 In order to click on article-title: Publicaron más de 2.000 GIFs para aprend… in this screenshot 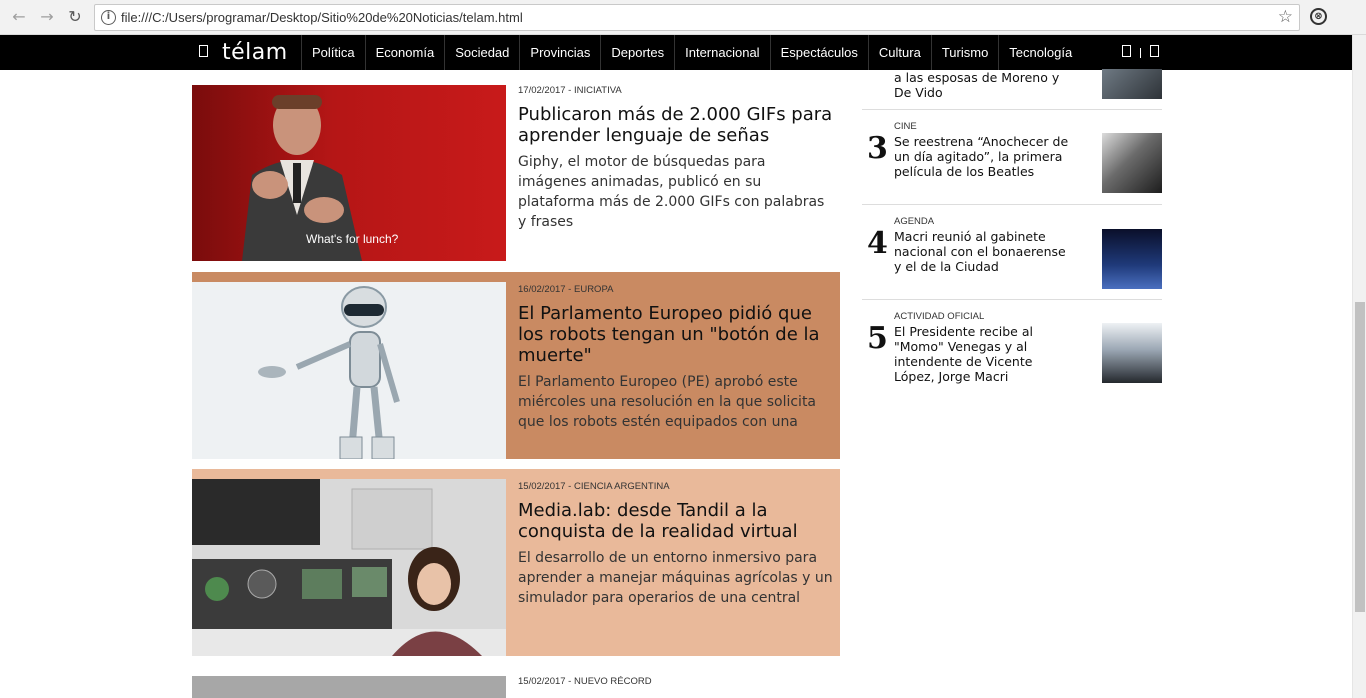, I will do `click(677, 125)`.